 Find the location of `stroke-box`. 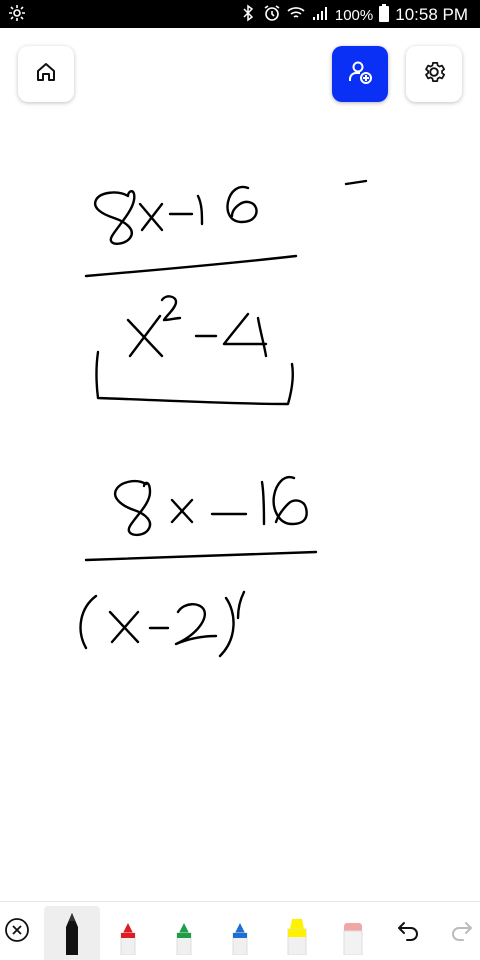

stroke-box is located at coordinates (194, 378).